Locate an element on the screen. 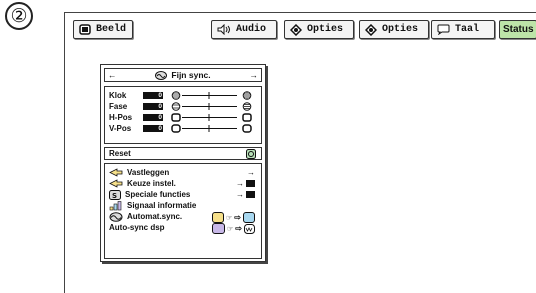 The height and width of the screenshot is (293, 536). svg-text: S is located at coordinates (114, 196).